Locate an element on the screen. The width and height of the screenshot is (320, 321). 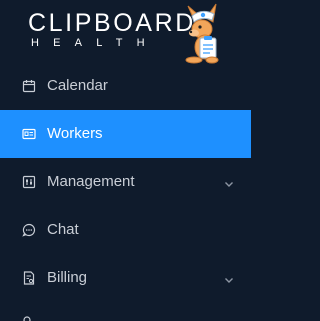
sidebar-item-label: Workers is located at coordinates (75, 133).